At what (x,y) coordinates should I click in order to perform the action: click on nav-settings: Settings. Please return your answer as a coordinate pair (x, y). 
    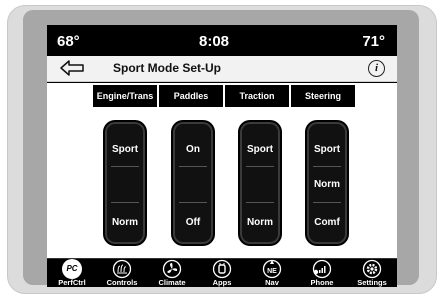
    Looking at the image, I should click on (372, 273).